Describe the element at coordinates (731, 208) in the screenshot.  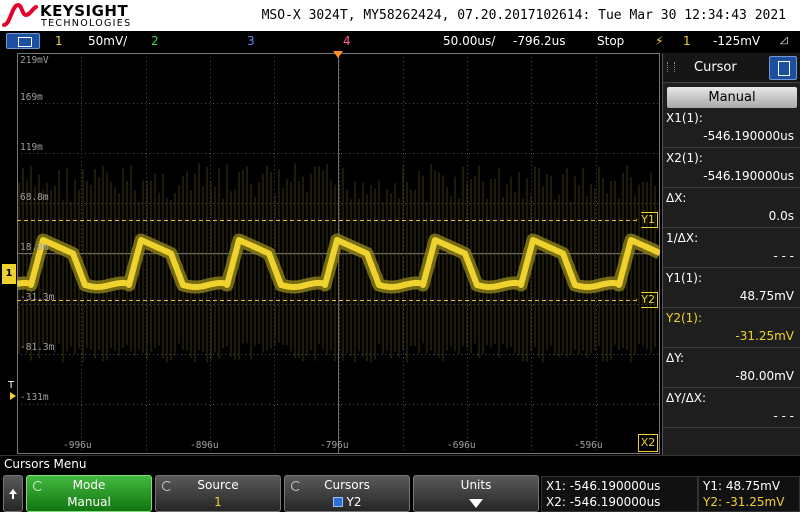
I see `delta-x-row: ΔX: 0.0s` at that location.